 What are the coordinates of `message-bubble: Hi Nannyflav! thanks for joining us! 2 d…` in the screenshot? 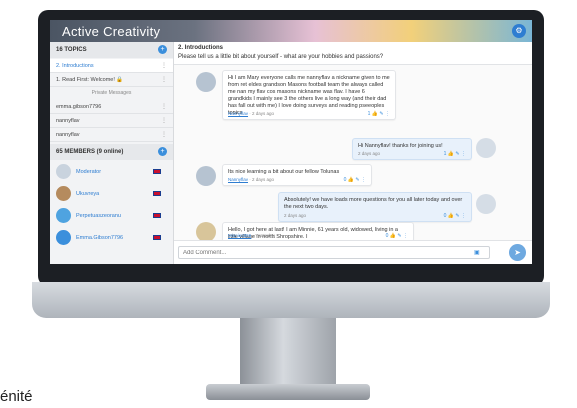 It's located at (412, 149).